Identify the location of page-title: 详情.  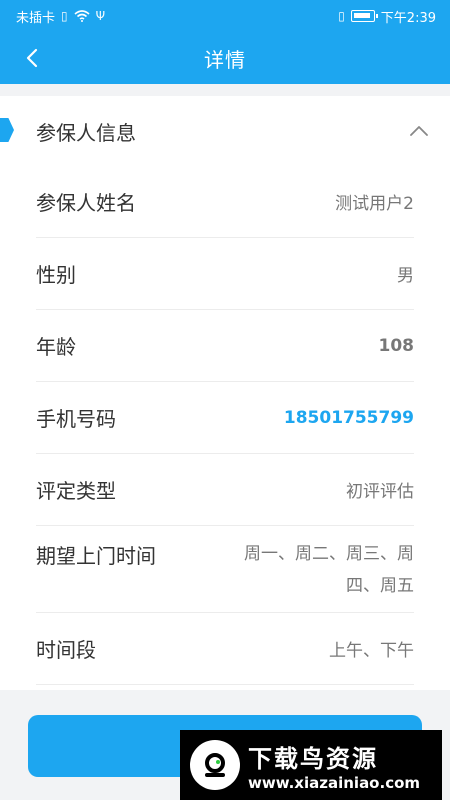
(225, 59).